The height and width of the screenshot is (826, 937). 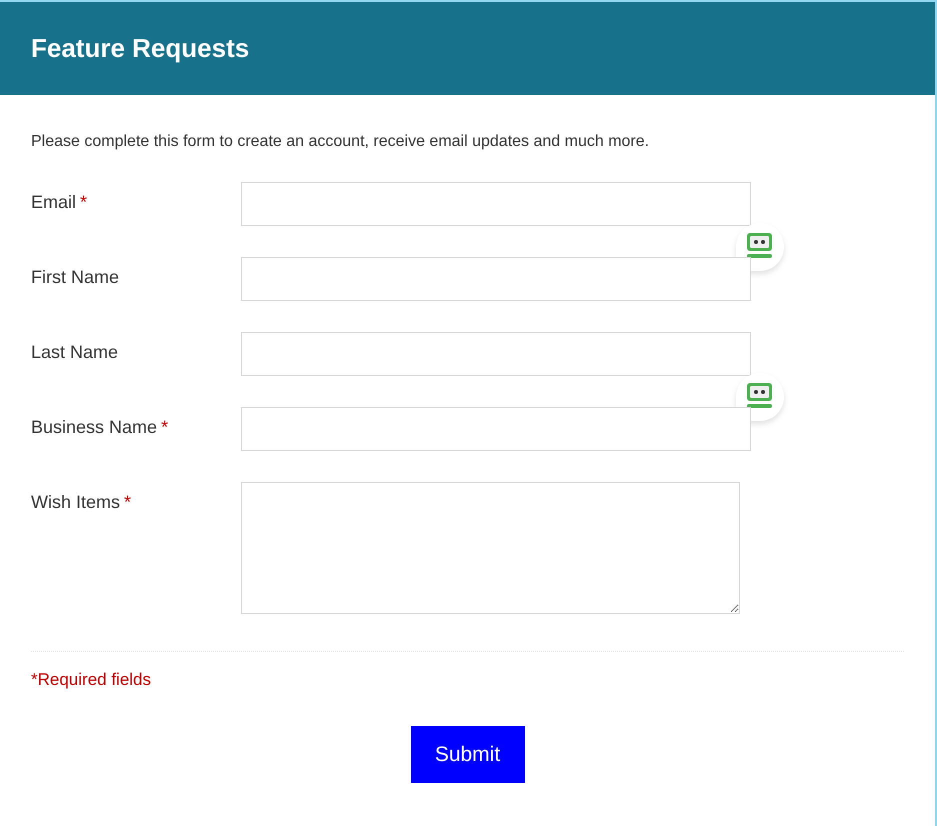 What do you see at coordinates (467, 754) in the screenshot?
I see `submit-button: Submit` at bounding box center [467, 754].